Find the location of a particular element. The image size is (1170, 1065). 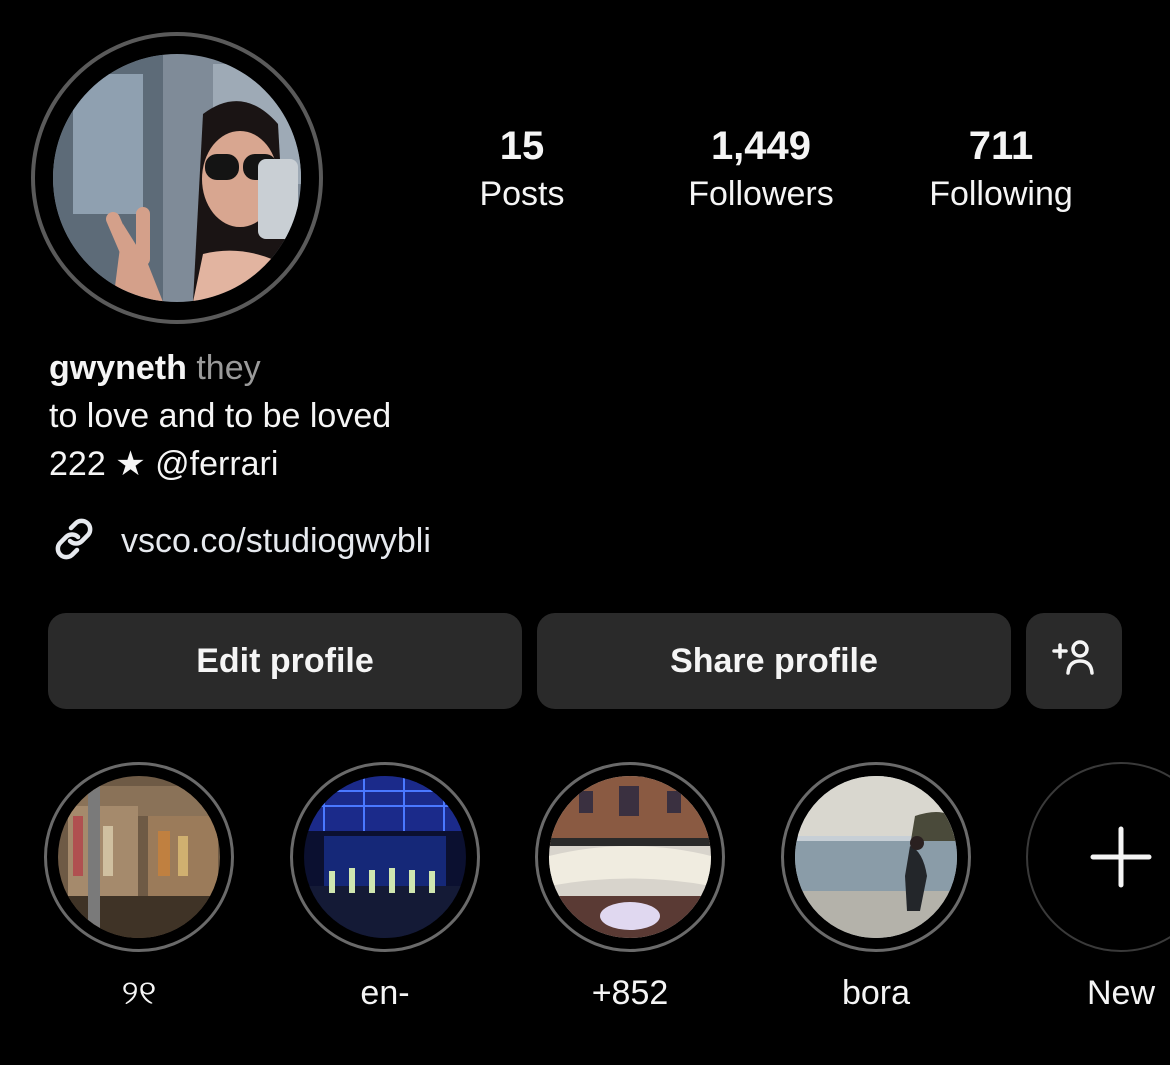

avatar is located at coordinates (177, 178).